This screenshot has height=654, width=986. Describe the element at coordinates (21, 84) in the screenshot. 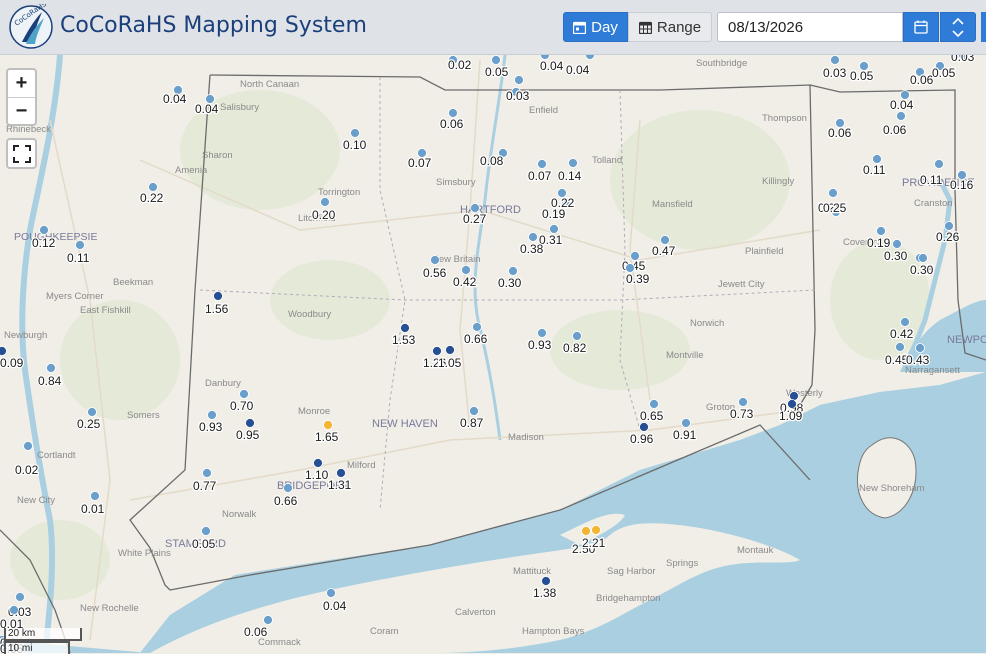

I see `zoom-in-button: +` at that location.